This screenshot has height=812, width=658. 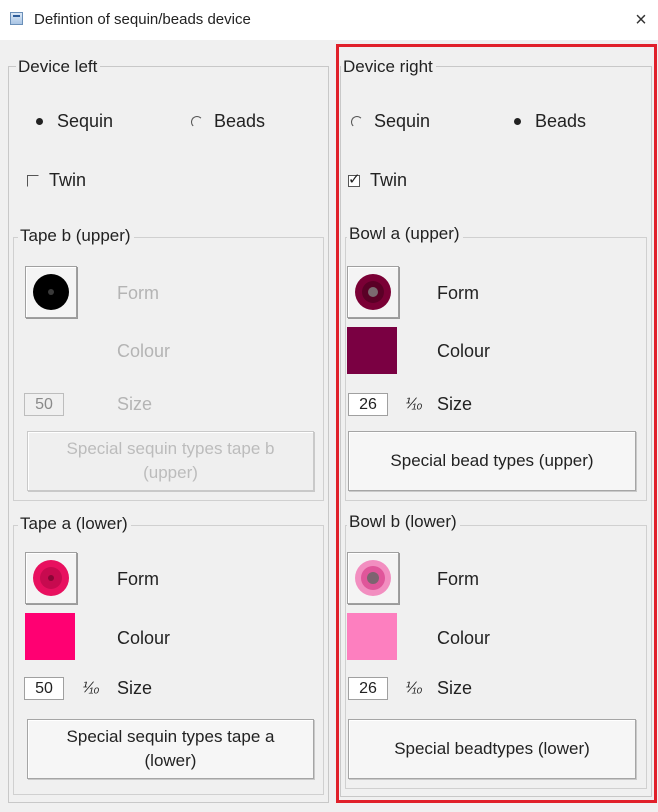 I want to click on left-lower-size-unit: ⅟₁₀, so click(x=90, y=687).